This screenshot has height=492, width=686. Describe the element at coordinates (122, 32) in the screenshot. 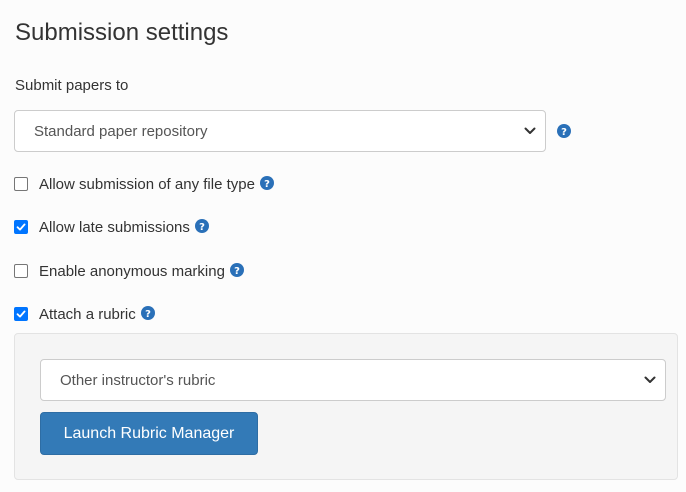

I see `page-title: Submission settings` at that location.